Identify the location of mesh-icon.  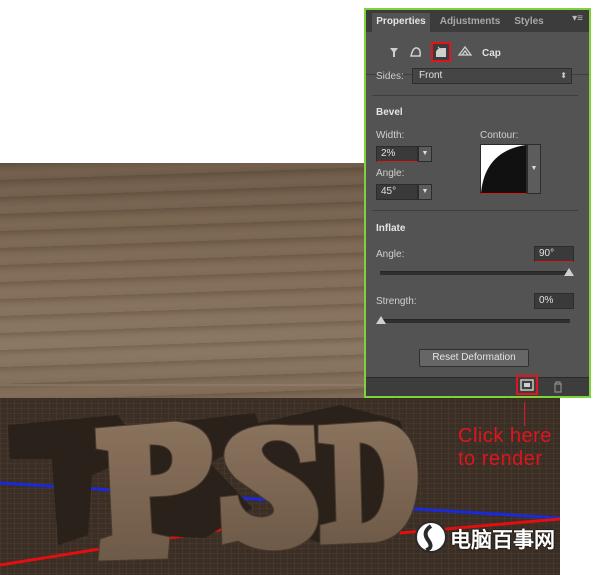
(394, 52).